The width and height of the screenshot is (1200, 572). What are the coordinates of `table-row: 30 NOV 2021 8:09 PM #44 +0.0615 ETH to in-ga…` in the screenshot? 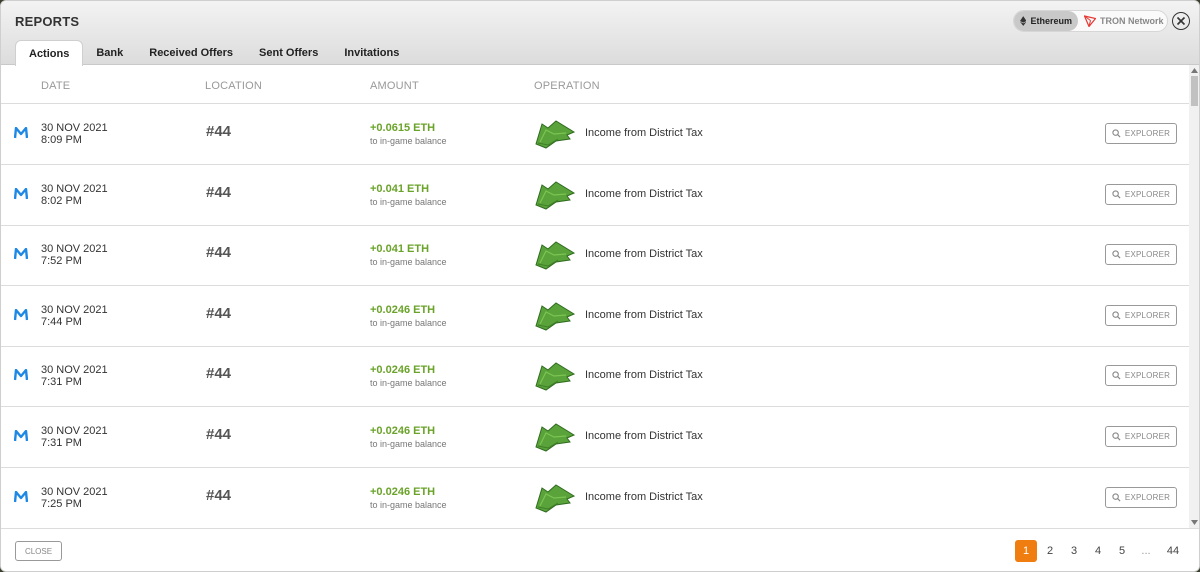 It's located at (595, 134).